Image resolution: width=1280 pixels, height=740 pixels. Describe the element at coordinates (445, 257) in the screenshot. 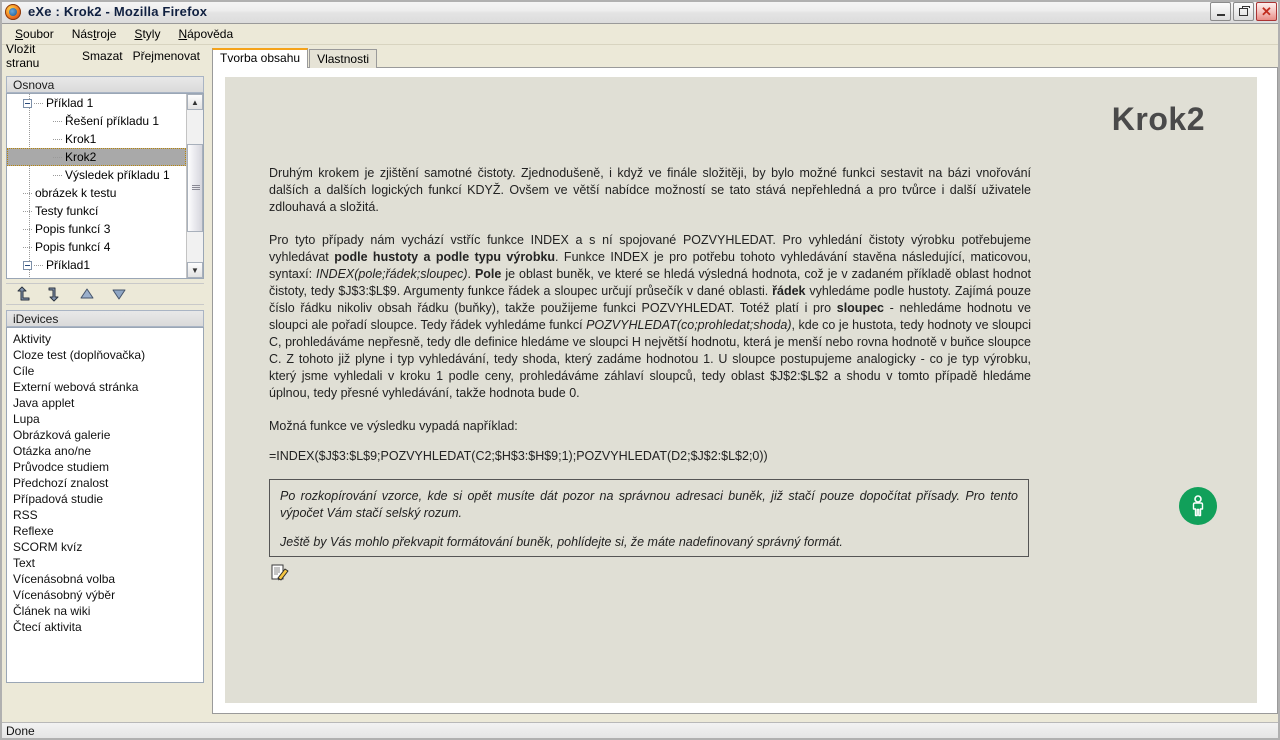

I see `p2-bold-1: podle hustoty a podle typu výrobku` at that location.